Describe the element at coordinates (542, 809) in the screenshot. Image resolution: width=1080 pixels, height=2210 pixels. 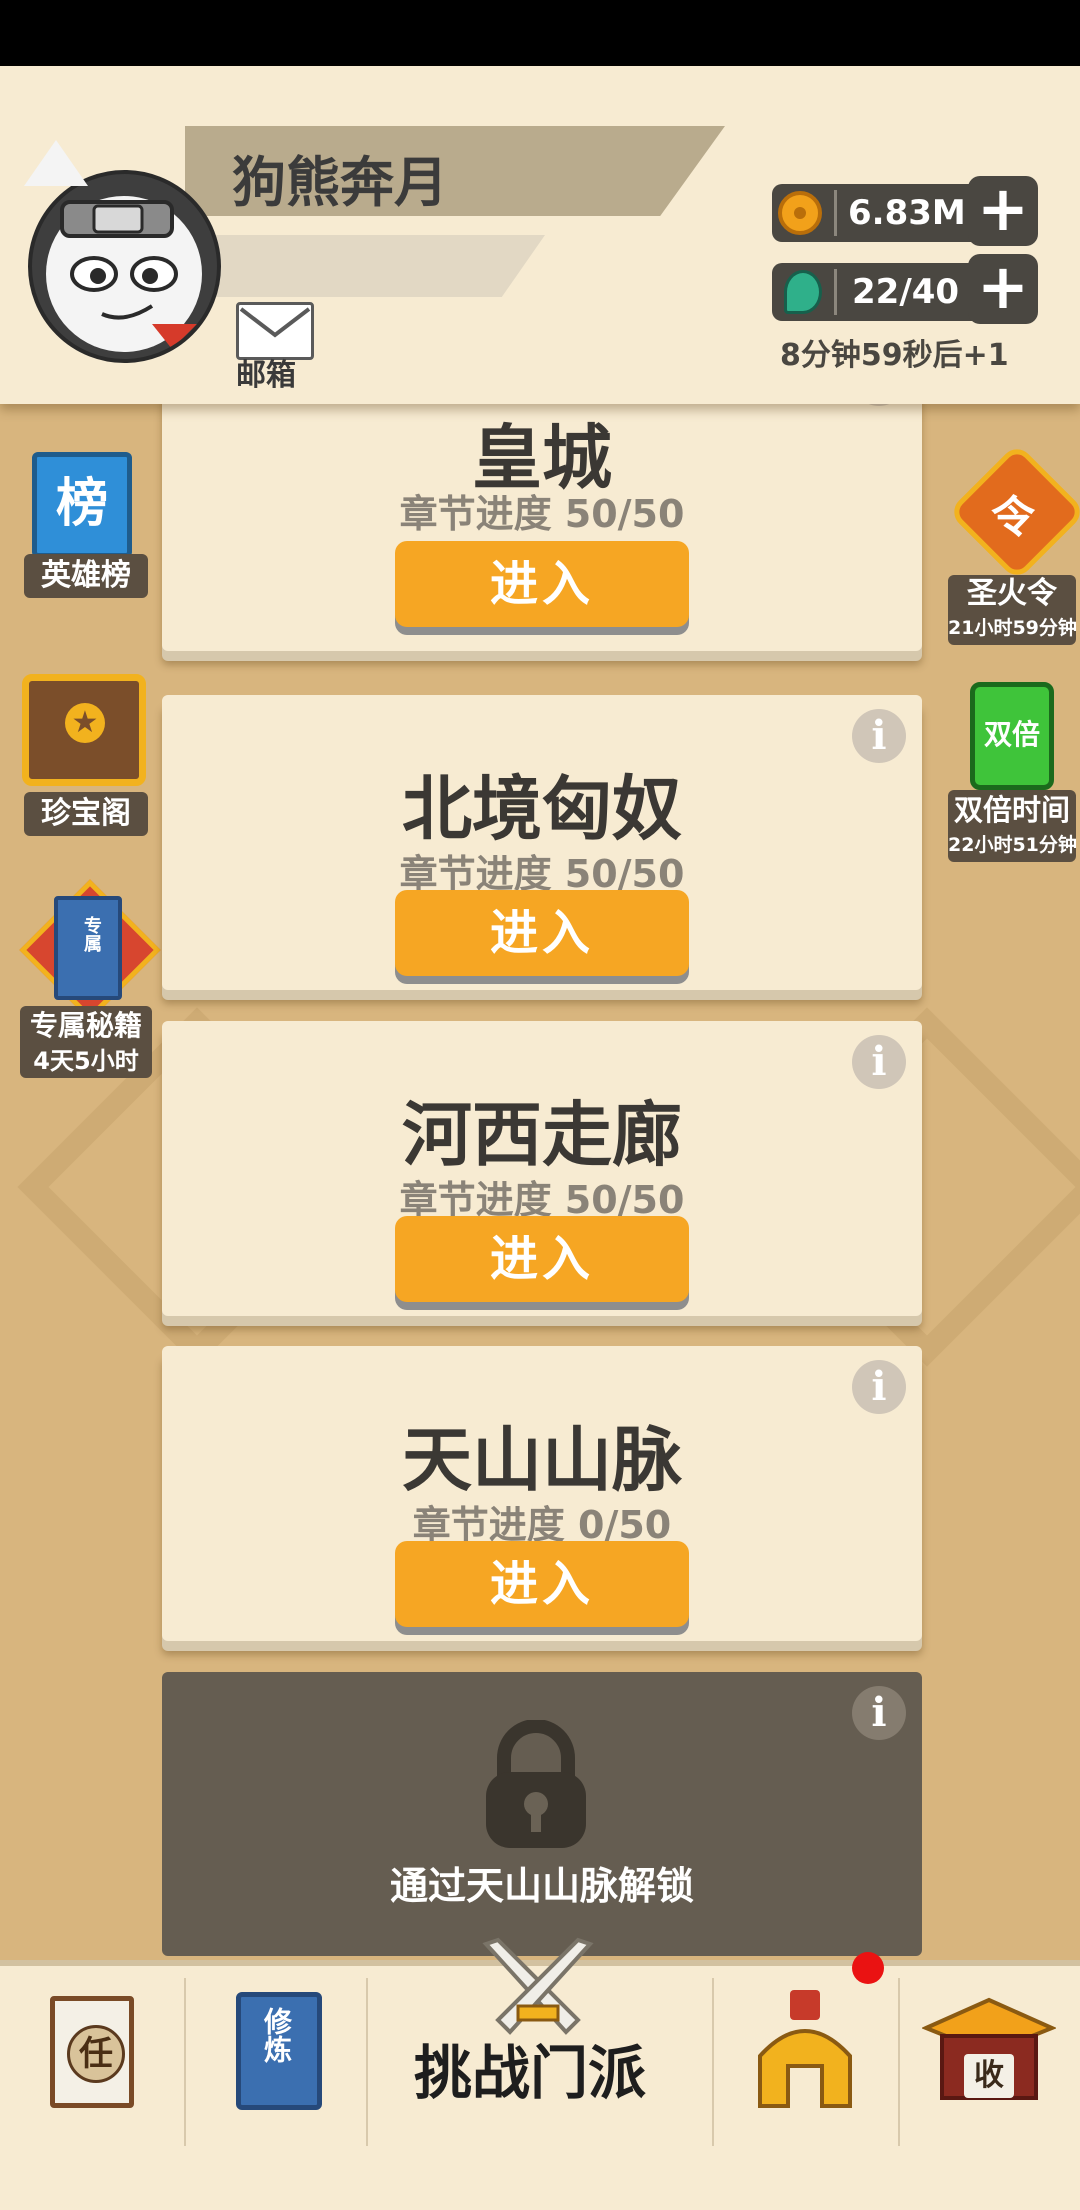
I see `chapter-title: 北境匈奴` at that location.